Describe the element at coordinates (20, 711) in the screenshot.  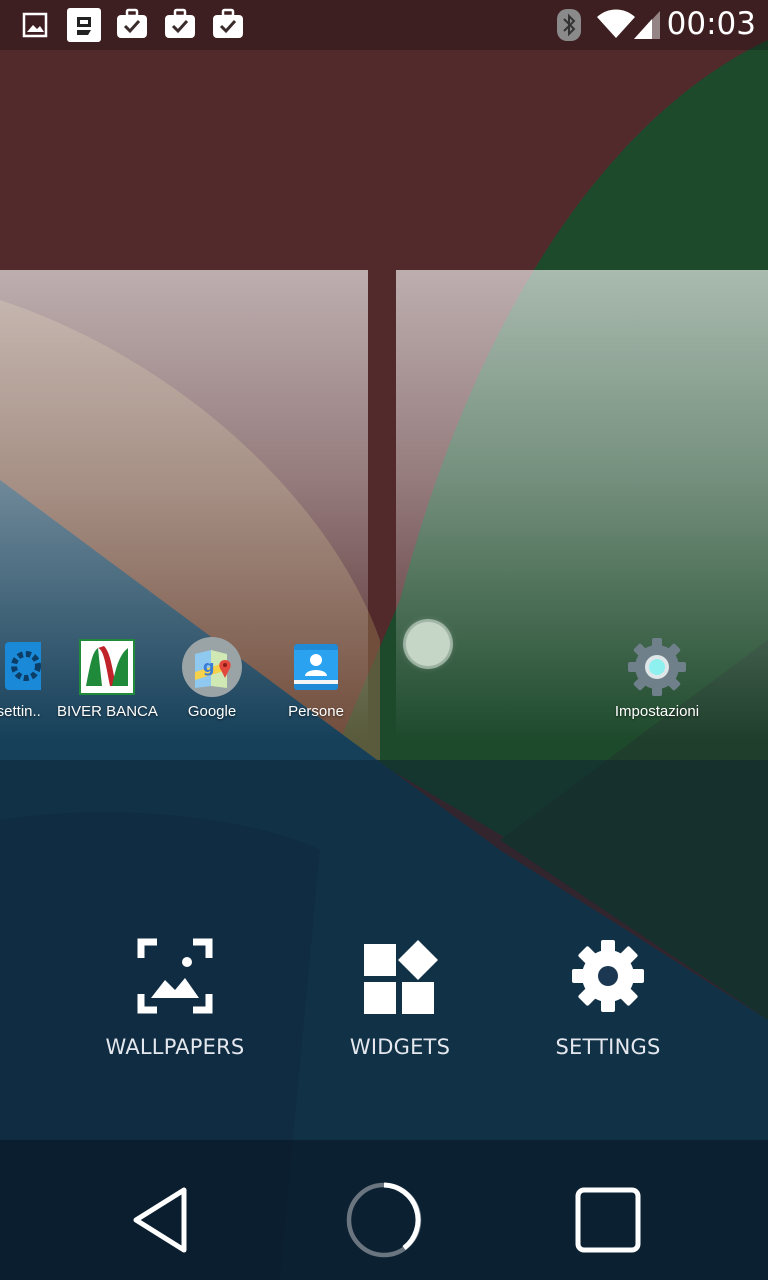
I see `app-label: er settin..` at that location.